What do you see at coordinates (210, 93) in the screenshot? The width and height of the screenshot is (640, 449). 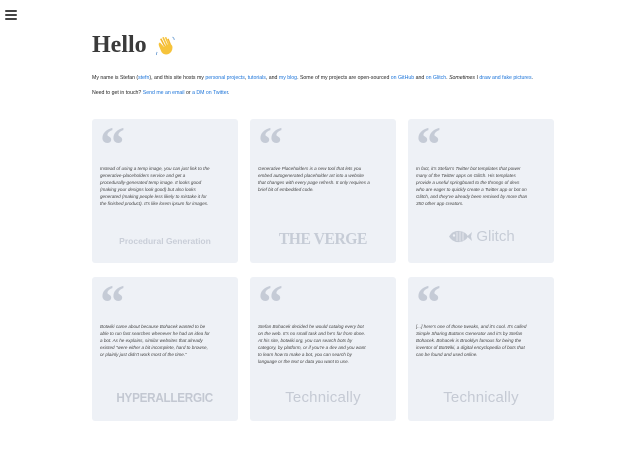 I see `twitter-dm-link: a DM on Twitter` at bounding box center [210, 93].